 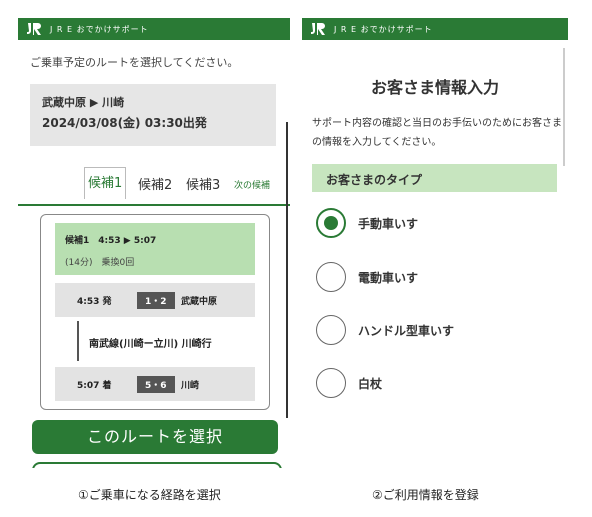 What do you see at coordinates (111, 241) in the screenshot?
I see `summary-times: 候補1 4:53 ▶ 5:07` at bounding box center [111, 241].